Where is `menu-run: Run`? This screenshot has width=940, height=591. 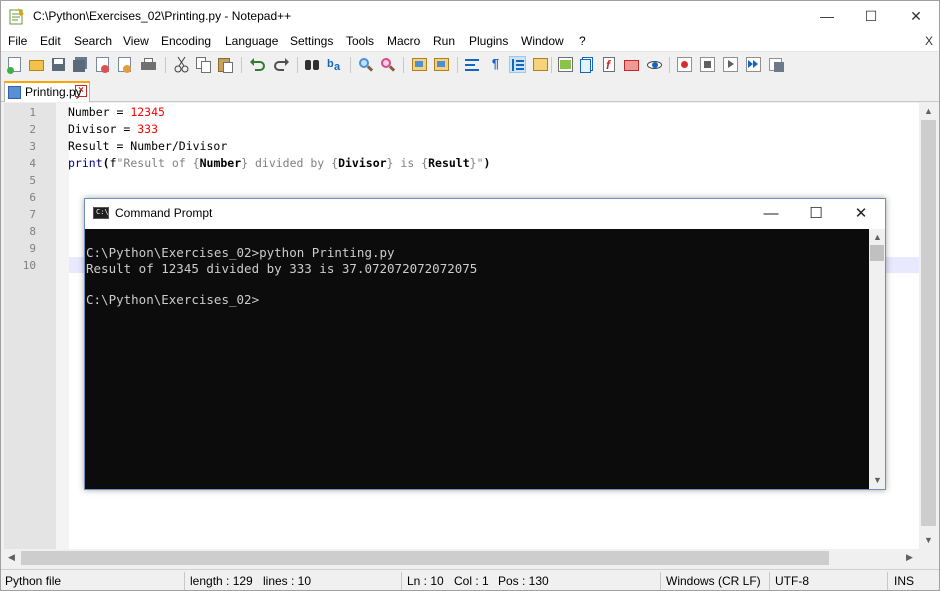
menu-run: Run is located at coordinates (444, 41).